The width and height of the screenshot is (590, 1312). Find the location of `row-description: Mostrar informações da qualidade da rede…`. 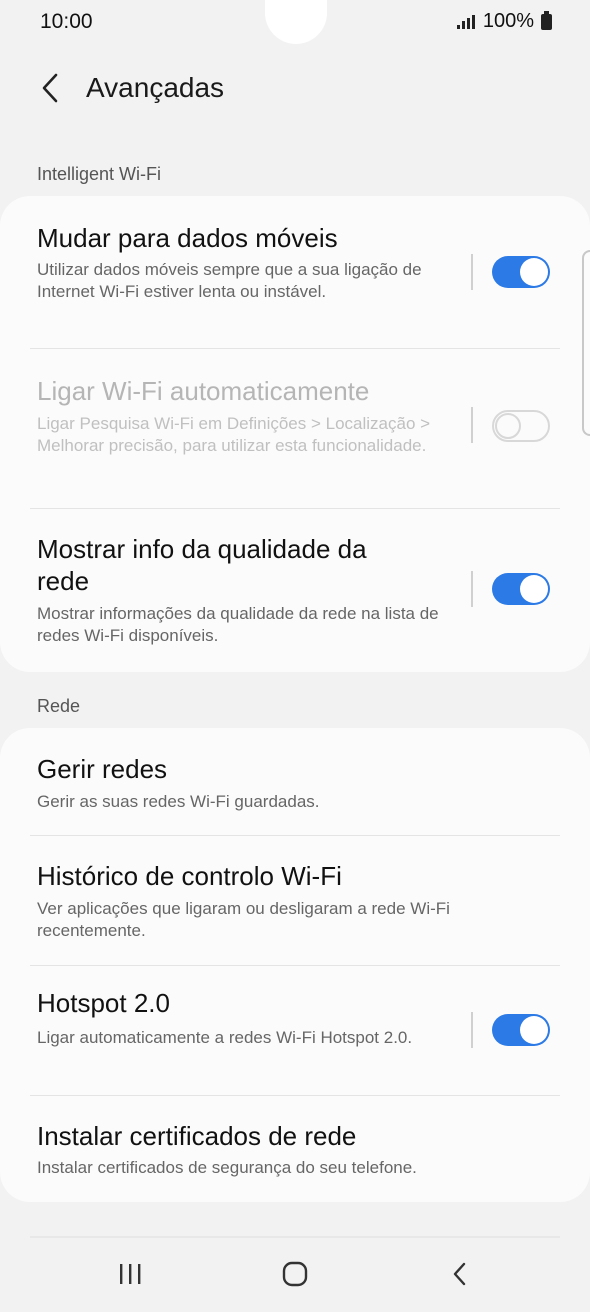

row-description: Mostrar informações da qualidade da rede… is located at coordinates (238, 624).